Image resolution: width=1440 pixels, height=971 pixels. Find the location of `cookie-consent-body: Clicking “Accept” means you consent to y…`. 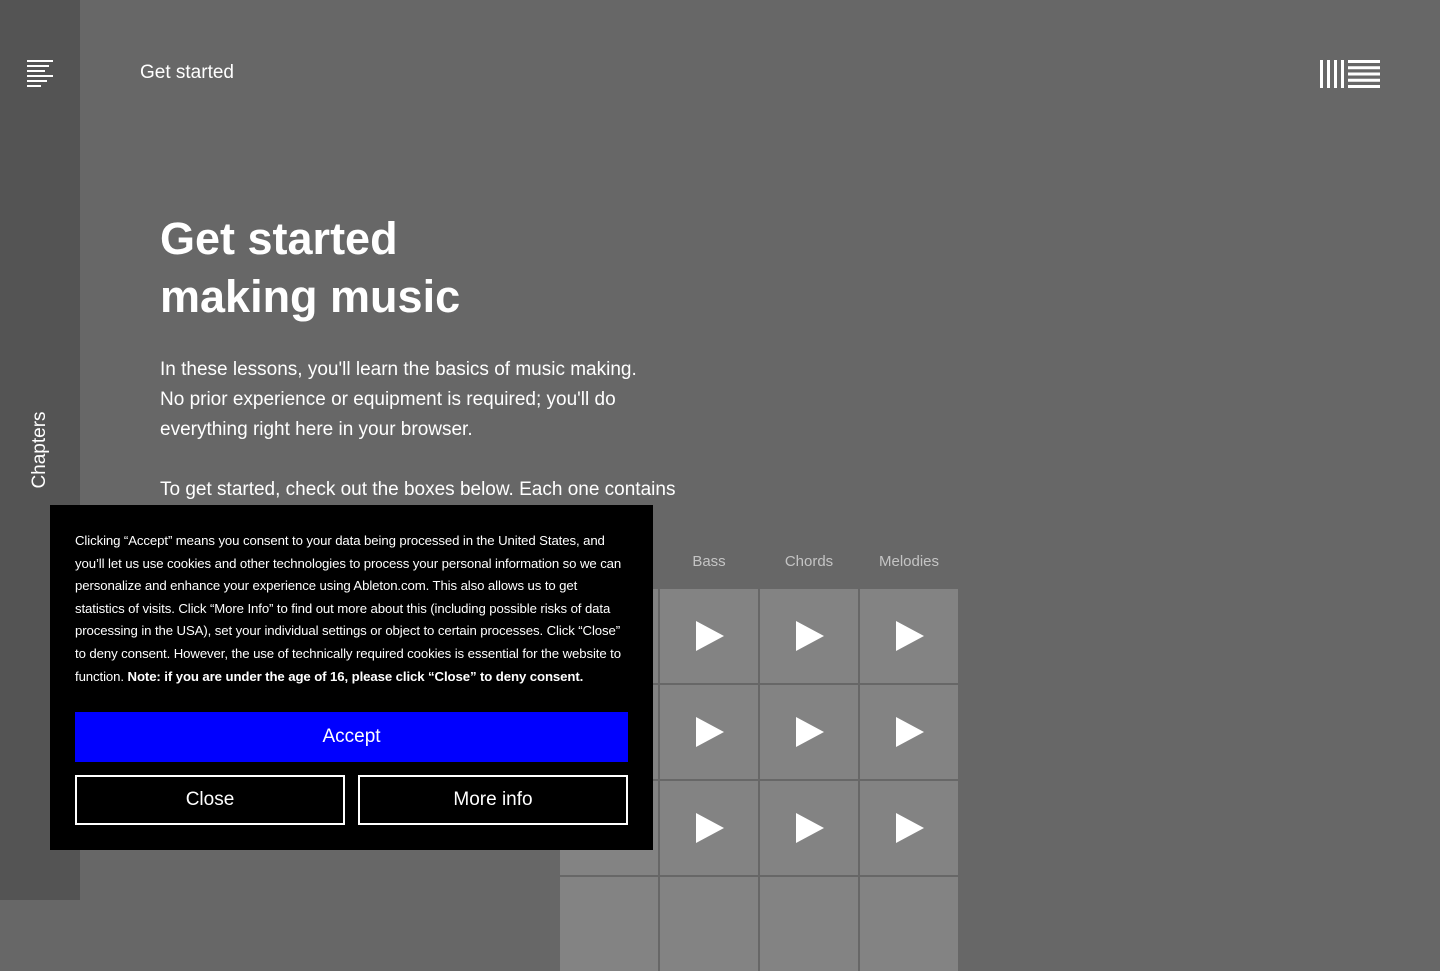

cookie-consent-body: Clicking “Accept” means you consent to y… is located at coordinates (348, 608).